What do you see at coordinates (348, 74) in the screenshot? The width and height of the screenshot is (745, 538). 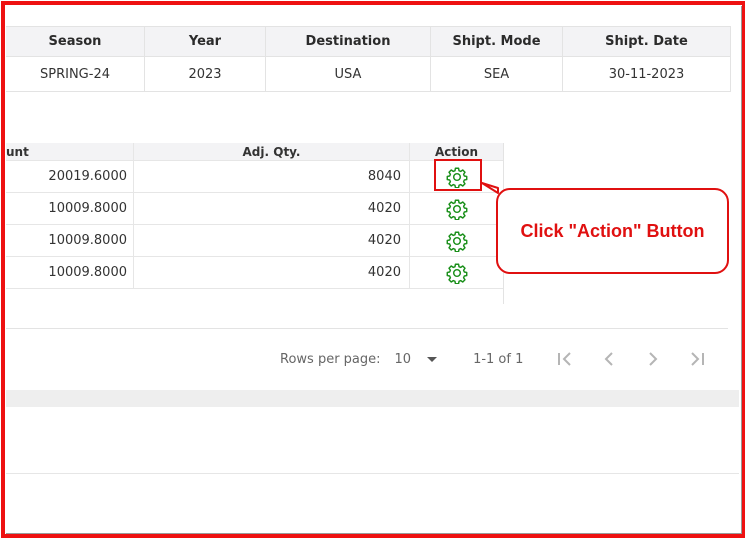 I see `cell-destination: USA` at bounding box center [348, 74].